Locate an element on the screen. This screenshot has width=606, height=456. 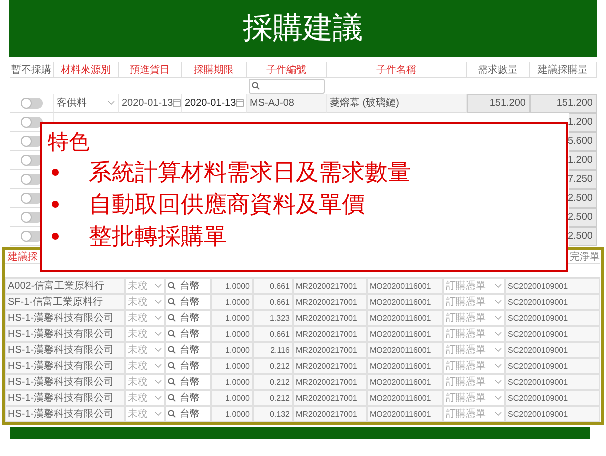
quantity-field: 7.250 is located at coordinates (583, 179).